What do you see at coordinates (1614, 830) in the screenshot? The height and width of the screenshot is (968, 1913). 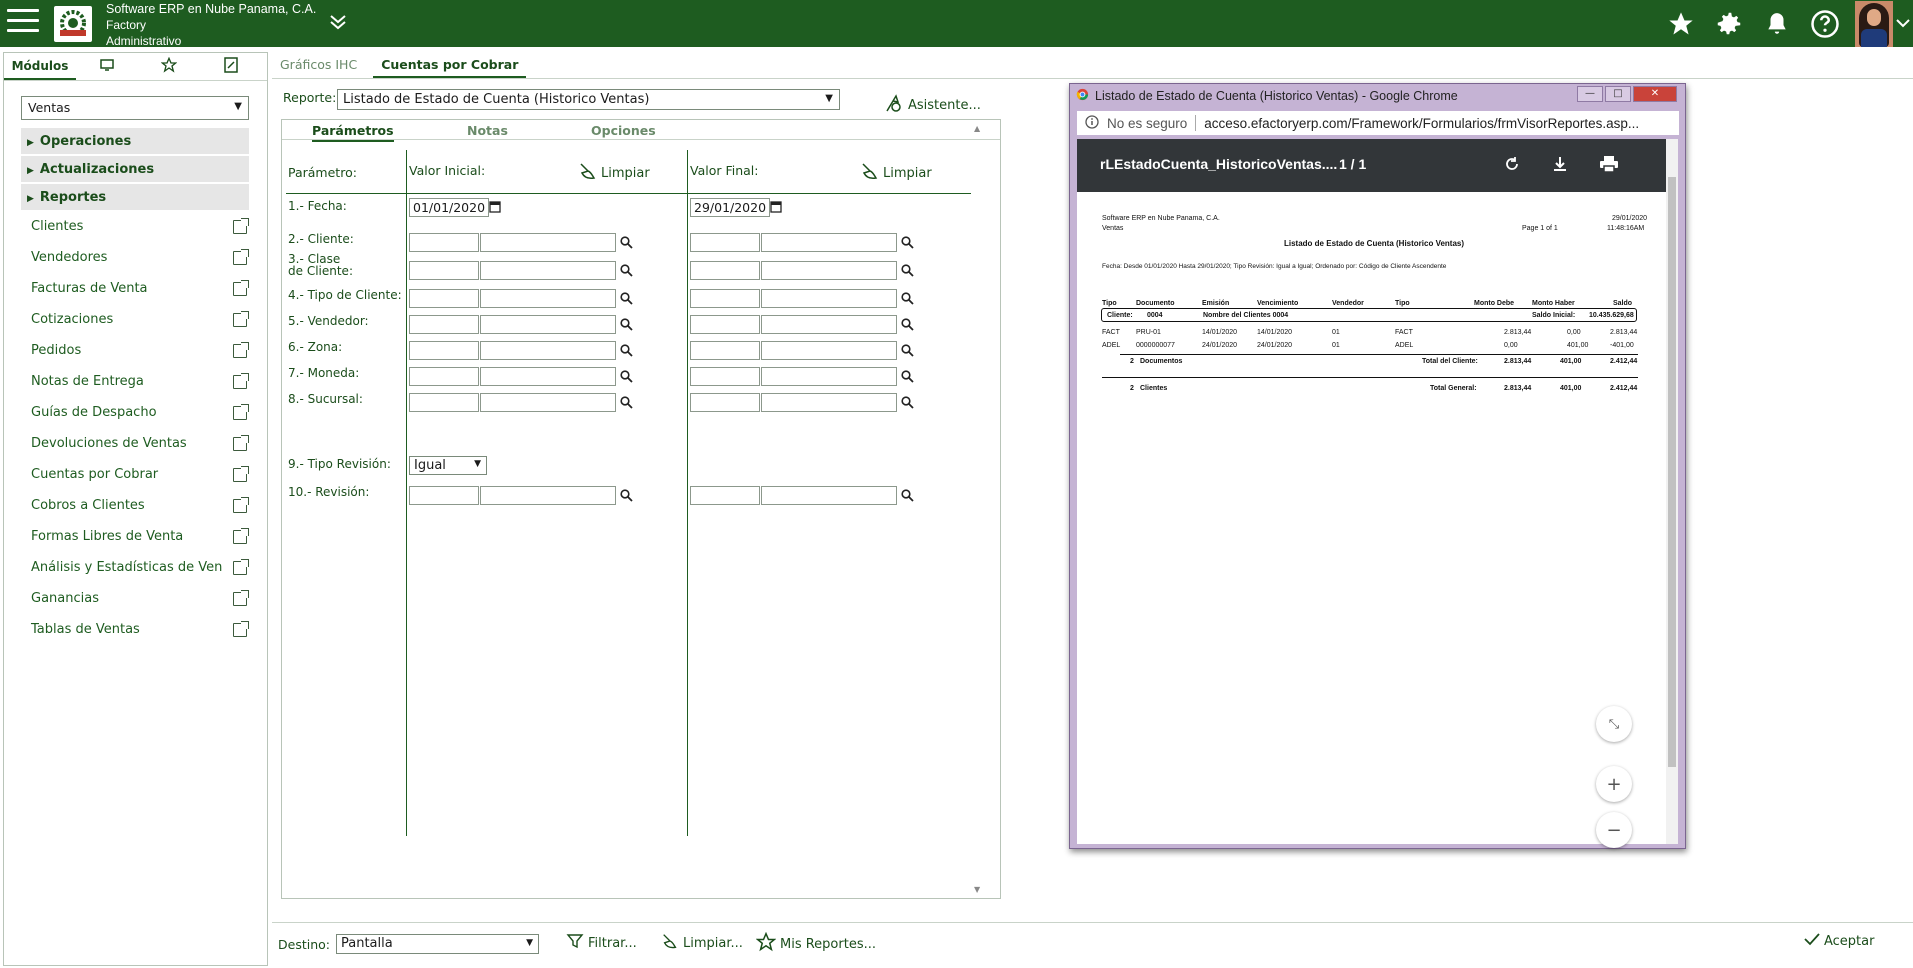 I see `zoom-out-icon: −` at bounding box center [1614, 830].